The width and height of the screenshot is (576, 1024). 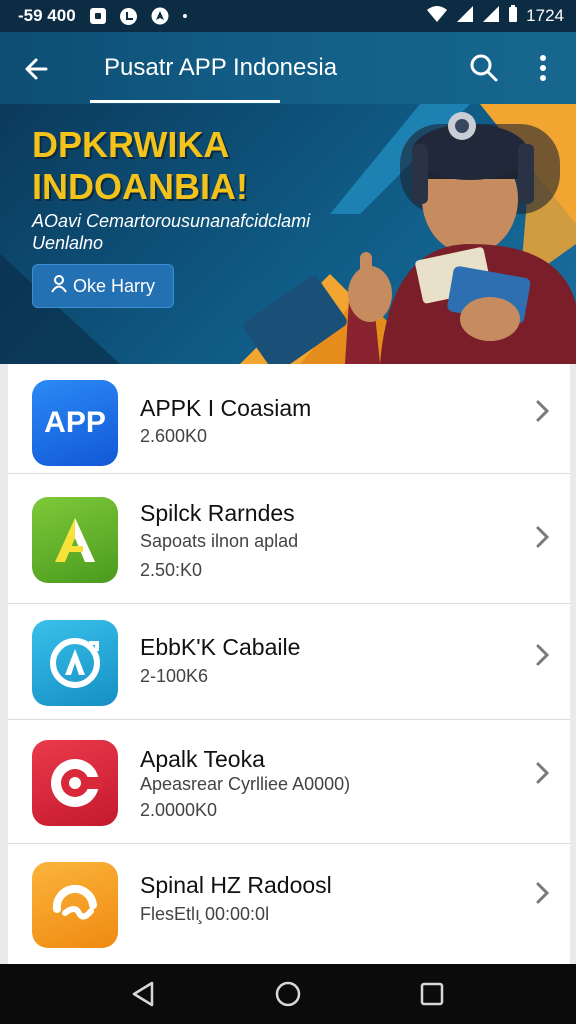 I want to click on app-description: Apeasrear Cyrlliee A0000), so click(x=245, y=784).